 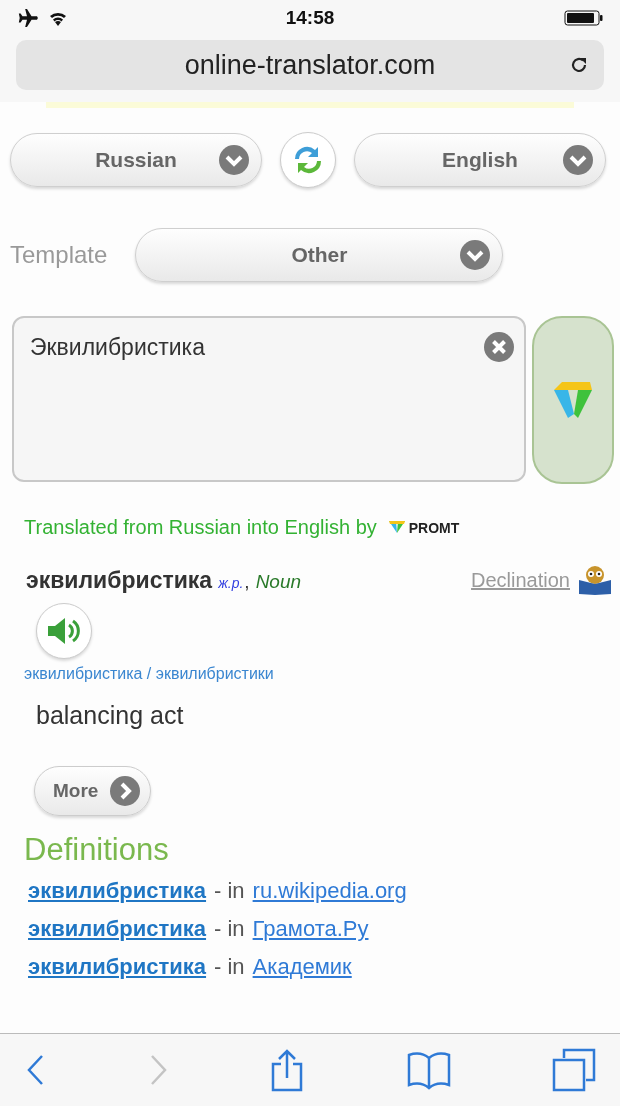 What do you see at coordinates (329, 891) in the screenshot?
I see `source-link: ru.wikipedia.org` at bounding box center [329, 891].